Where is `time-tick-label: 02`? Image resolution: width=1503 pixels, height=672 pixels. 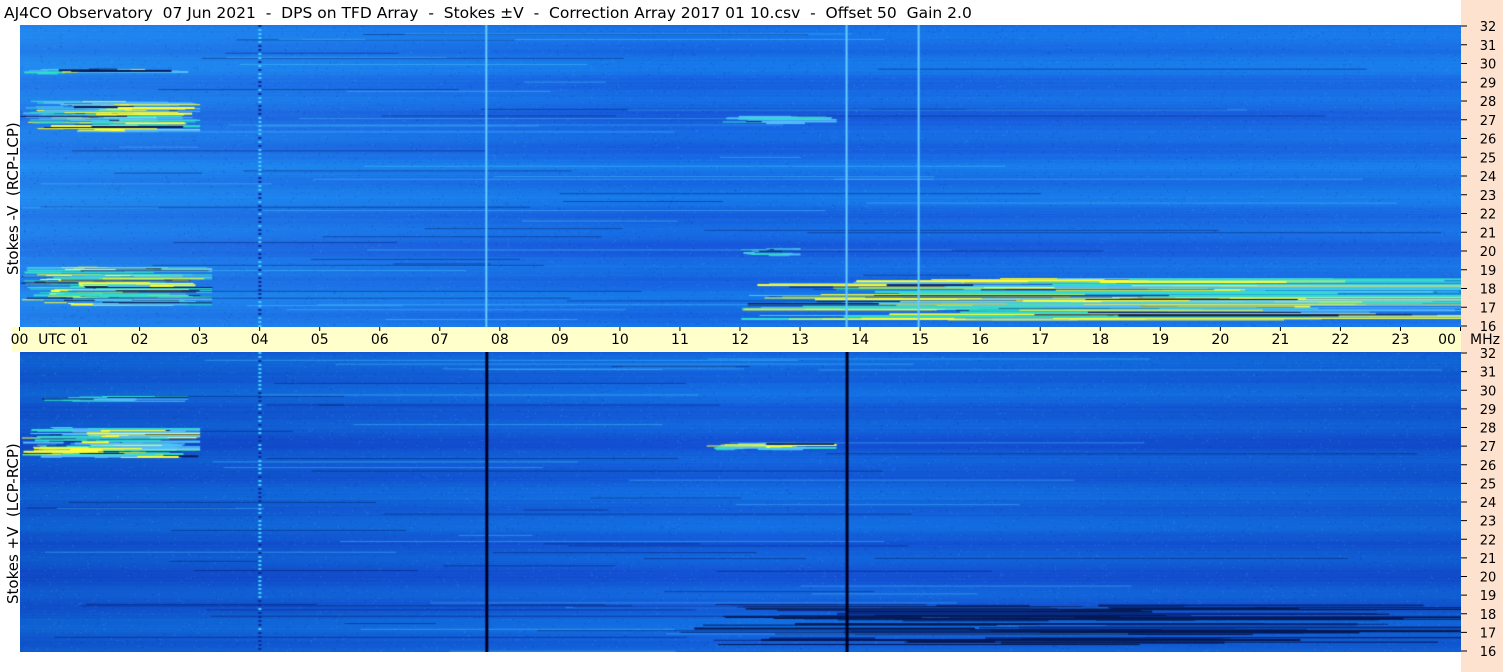
time-tick-label: 02 is located at coordinates (140, 340).